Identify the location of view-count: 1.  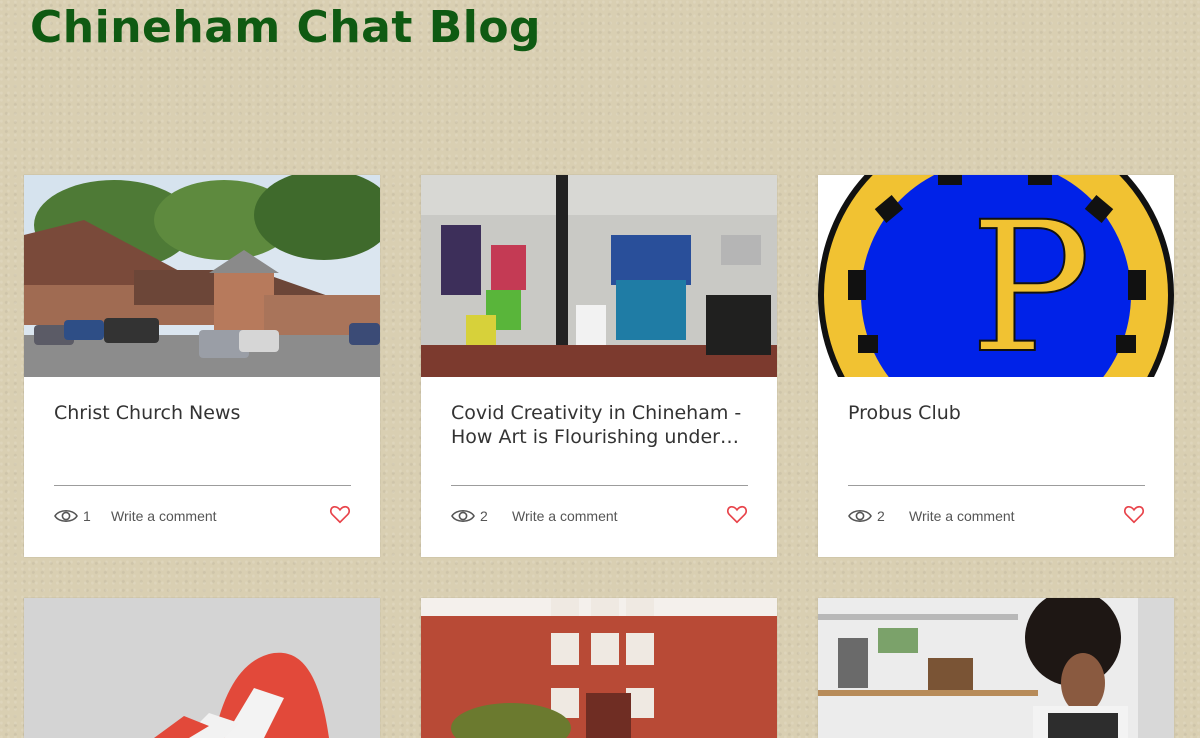
(87, 516).